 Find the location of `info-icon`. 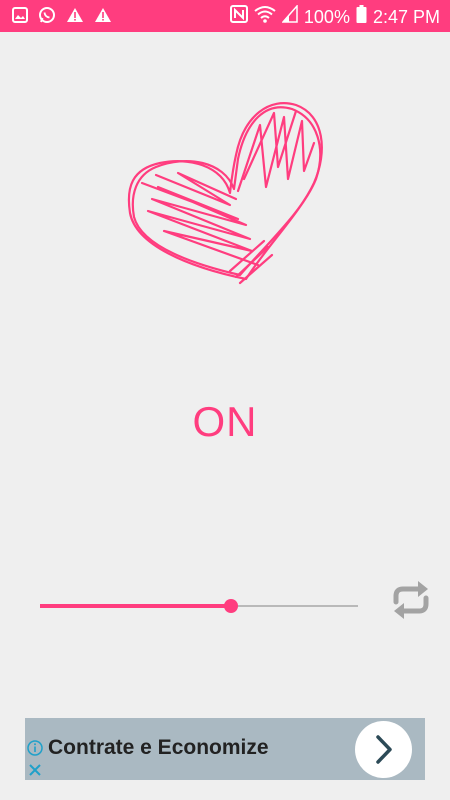

info-icon is located at coordinates (35, 748).